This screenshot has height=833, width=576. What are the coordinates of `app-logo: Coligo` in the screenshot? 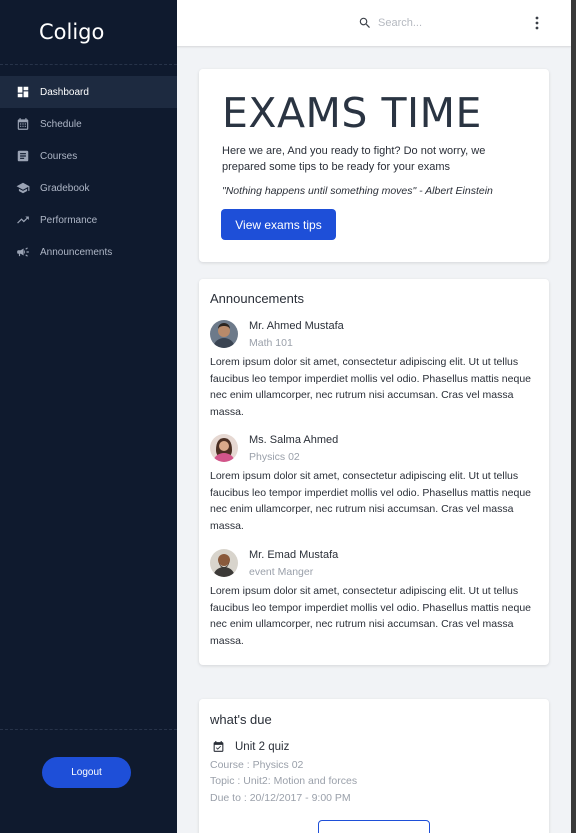 It's located at (72, 32).